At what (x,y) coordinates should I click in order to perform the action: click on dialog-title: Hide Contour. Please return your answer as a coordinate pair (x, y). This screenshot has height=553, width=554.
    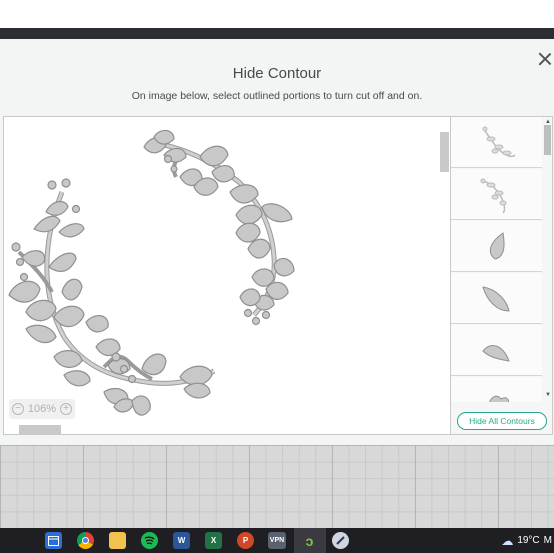
    Looking at the image, I should click on (277, 73).